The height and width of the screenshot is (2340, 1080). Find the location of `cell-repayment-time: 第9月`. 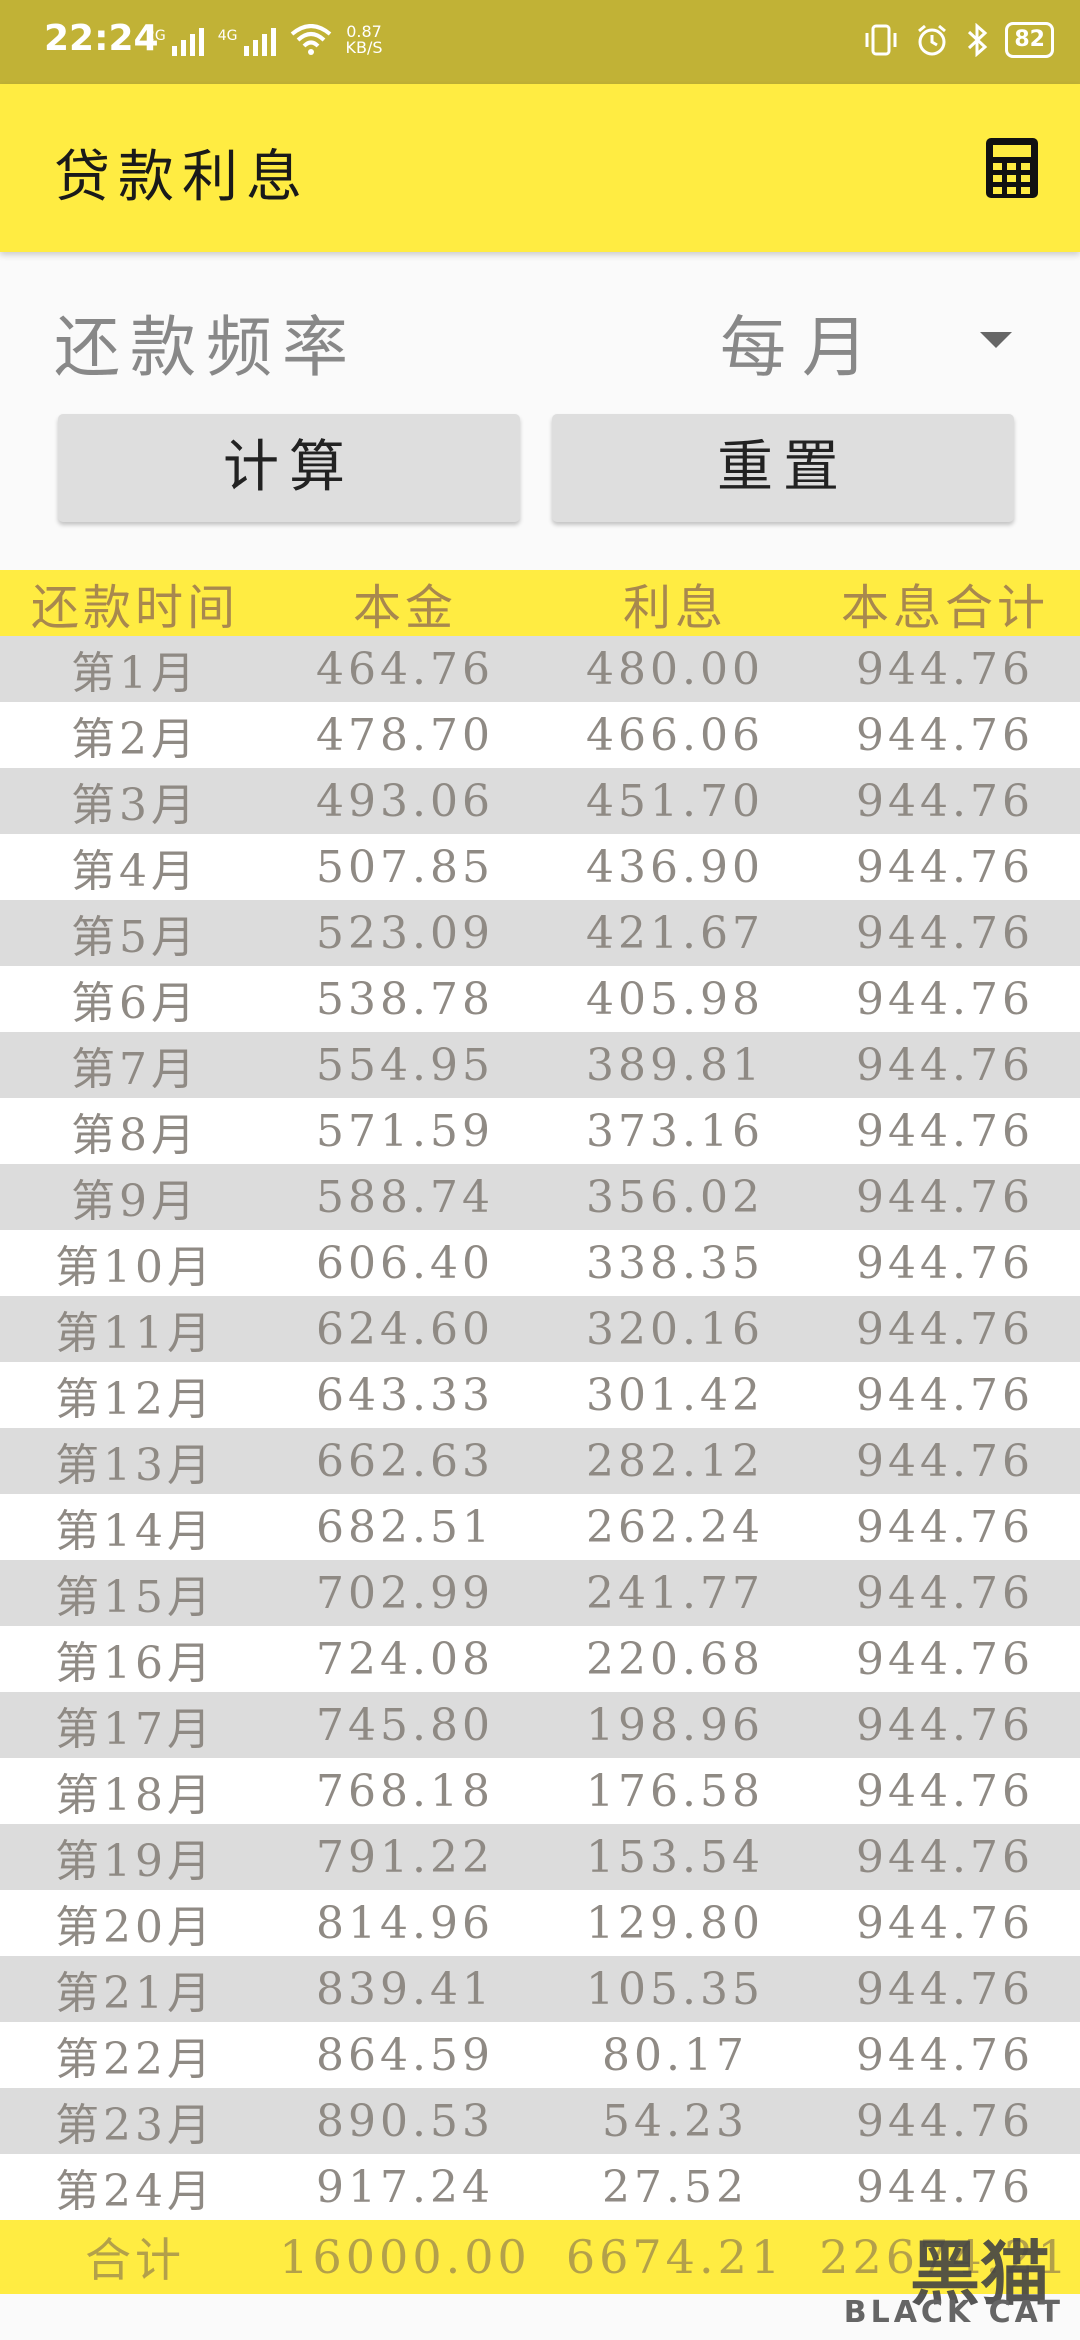

cell-repayment-time: 第9月 is located at coordinates (135, 1201).